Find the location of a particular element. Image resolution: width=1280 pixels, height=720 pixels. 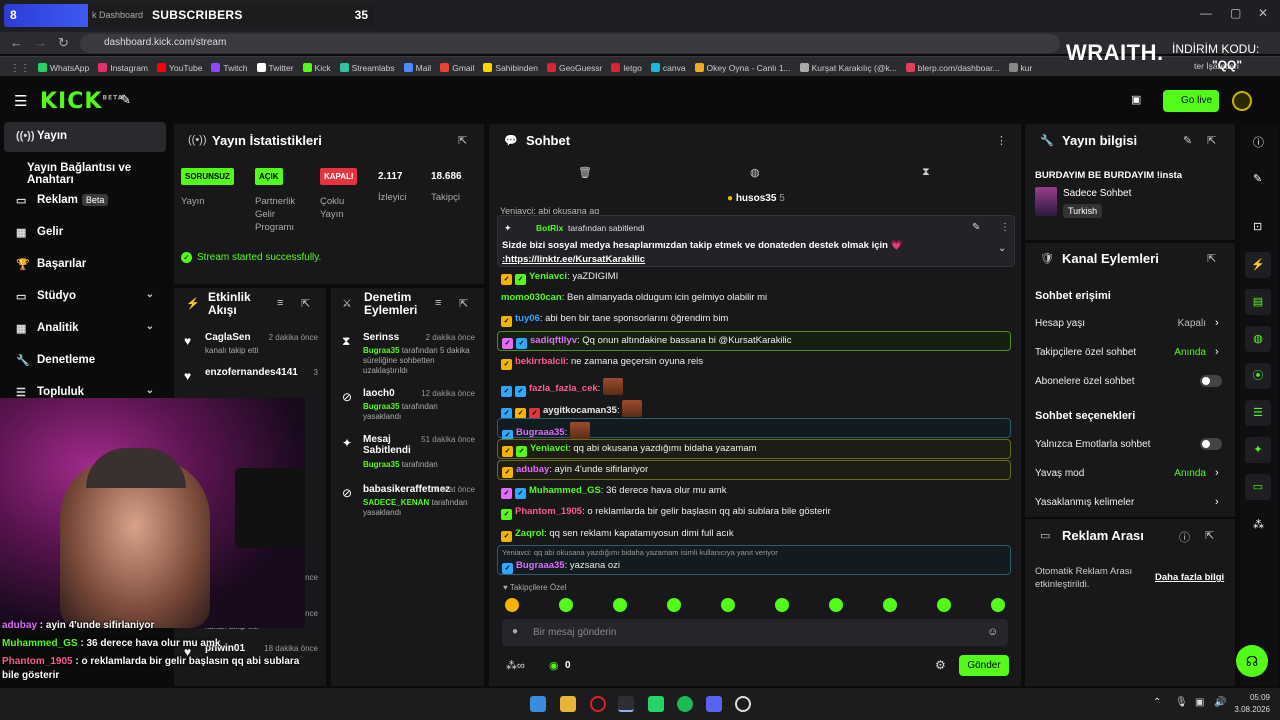

apps-icon: ⋮⋮ is located at coordinates (20, 68).